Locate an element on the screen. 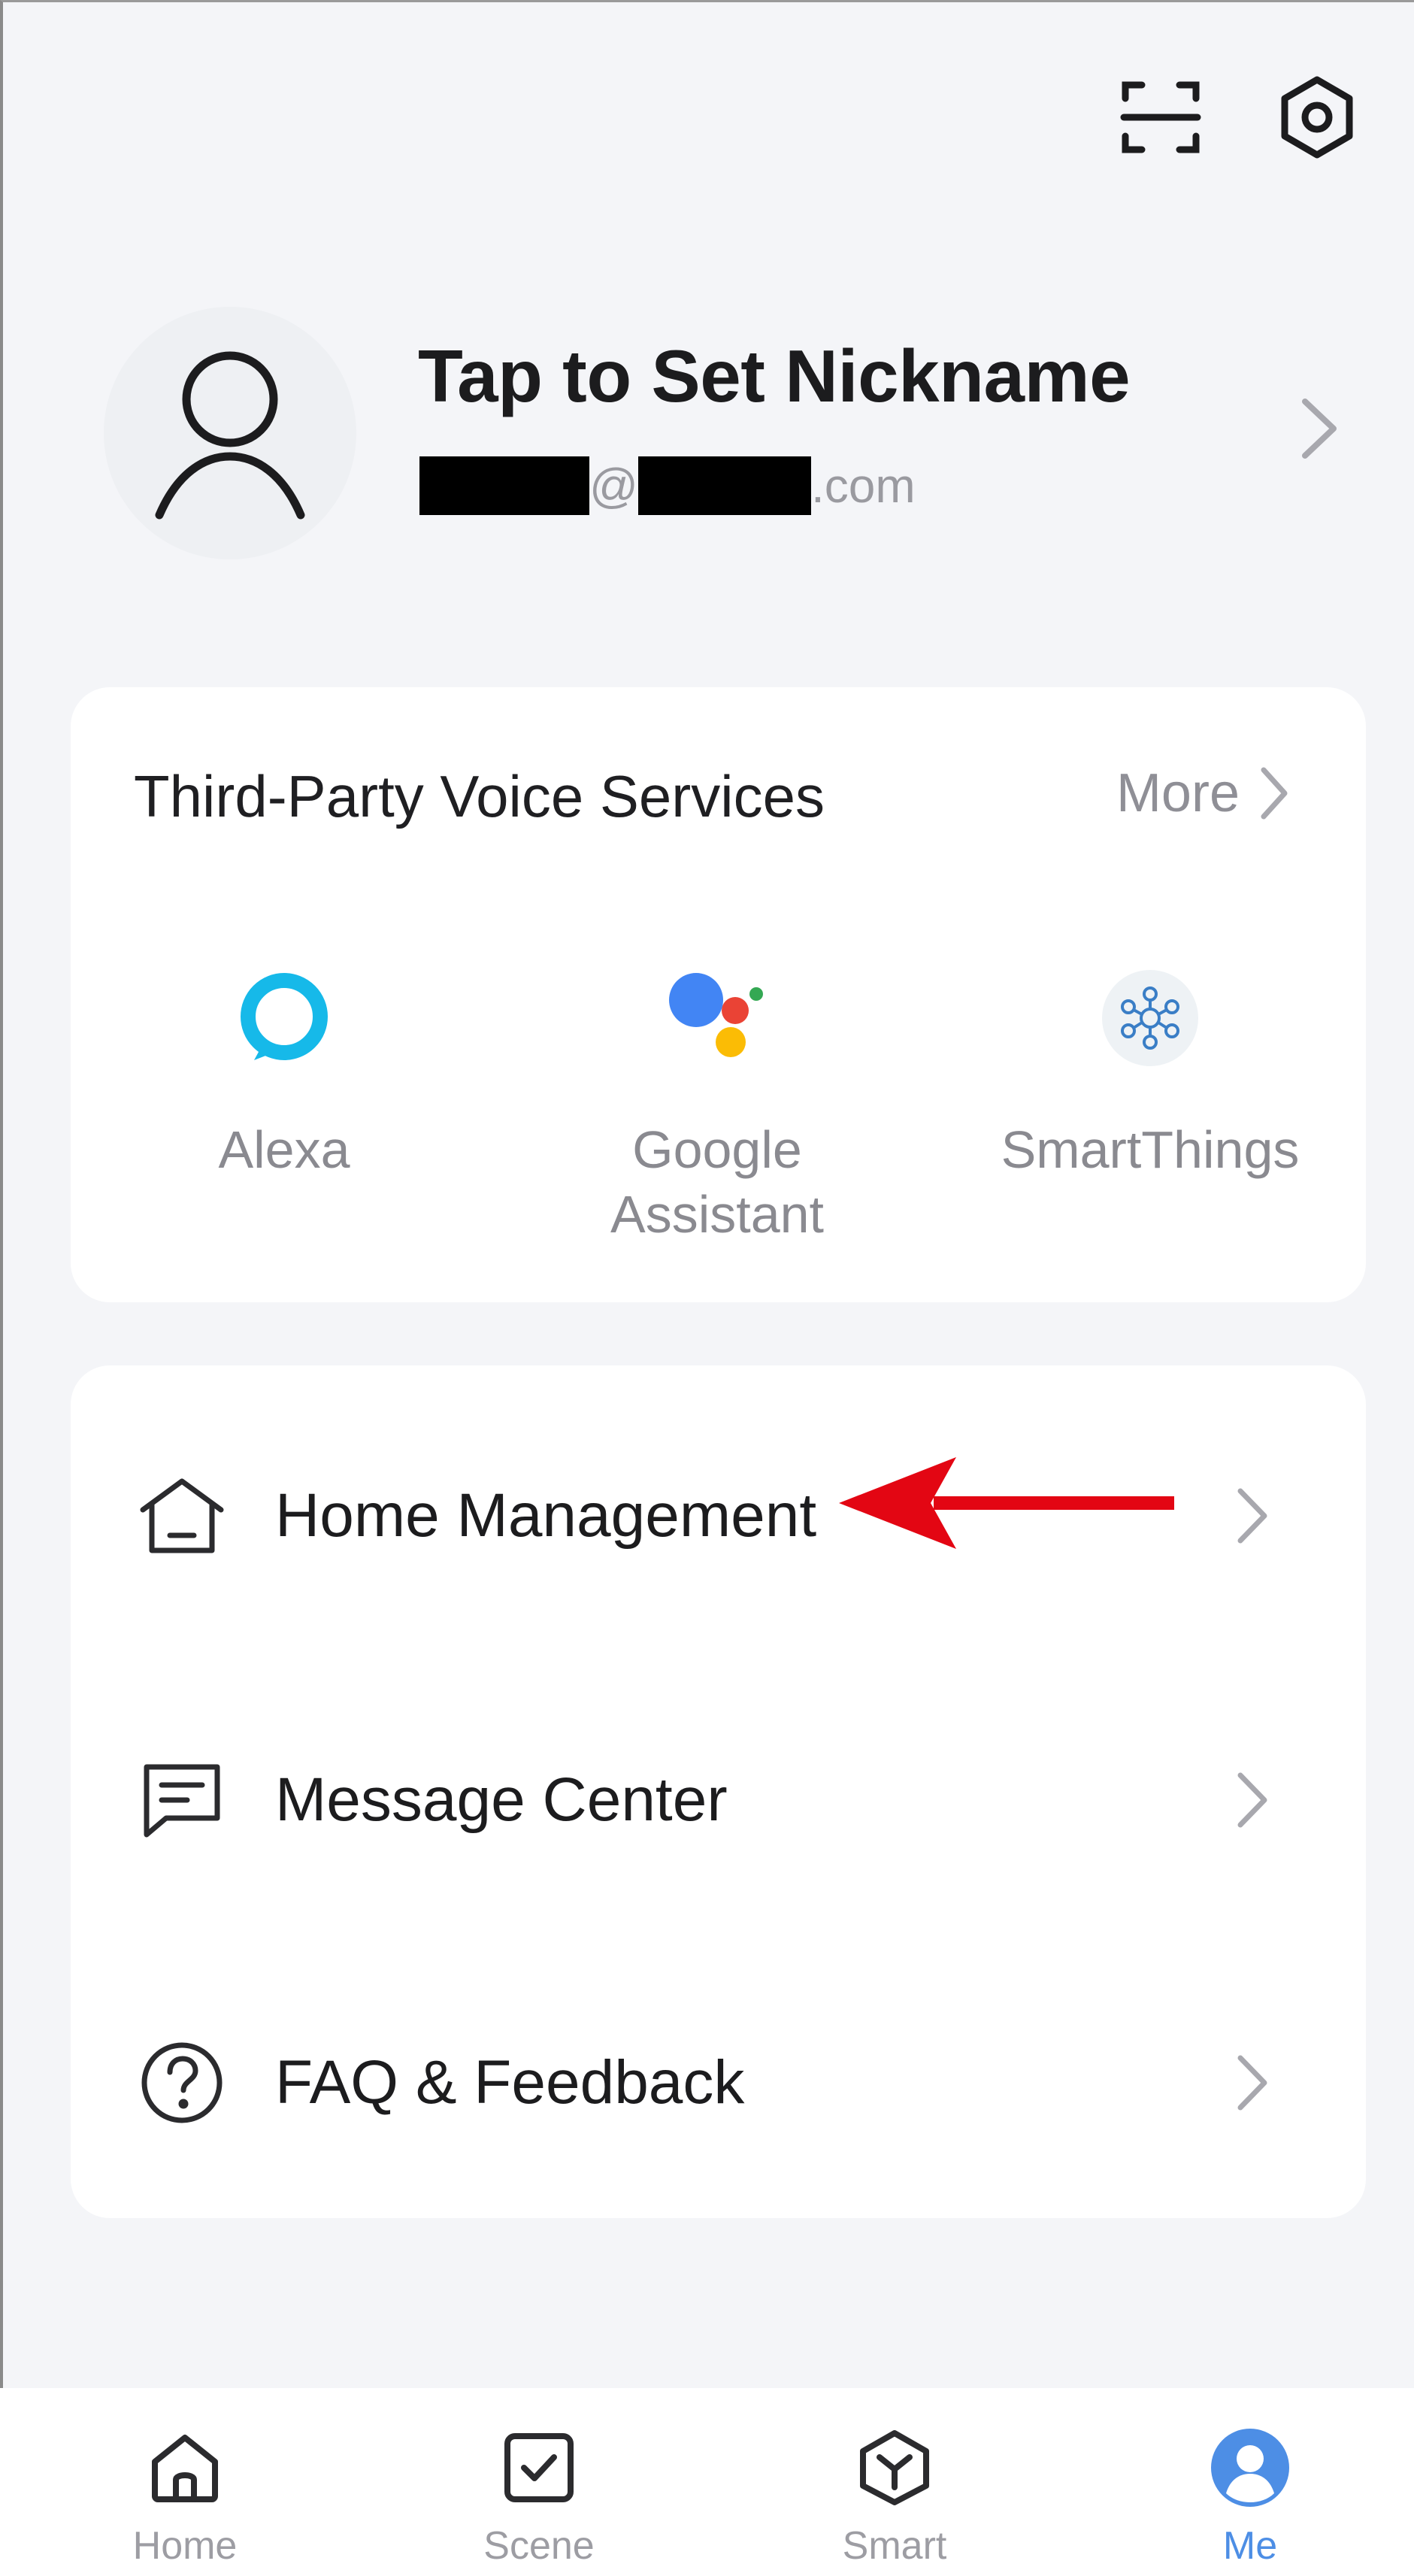  home-outline-icon is located at coordinates (182, 1516).